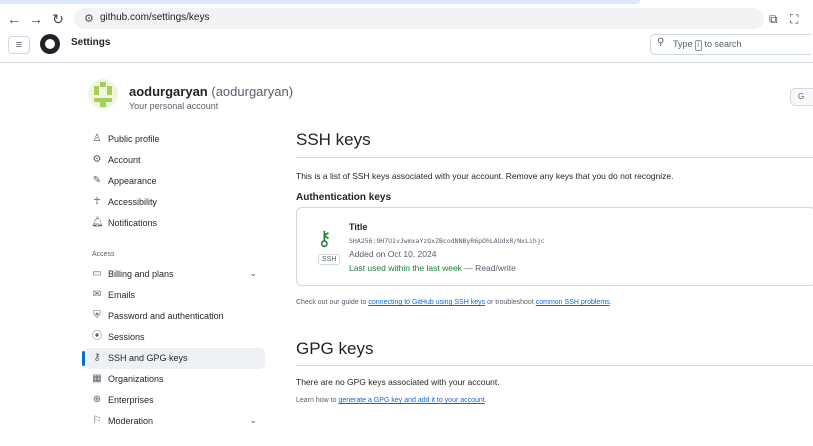 This screenshot has height=446, width=813. I want to click on browser-toolbar: ← → ↻ ⚙ github.com/settings/keys ⧉ ⛶, so click(406, 18).